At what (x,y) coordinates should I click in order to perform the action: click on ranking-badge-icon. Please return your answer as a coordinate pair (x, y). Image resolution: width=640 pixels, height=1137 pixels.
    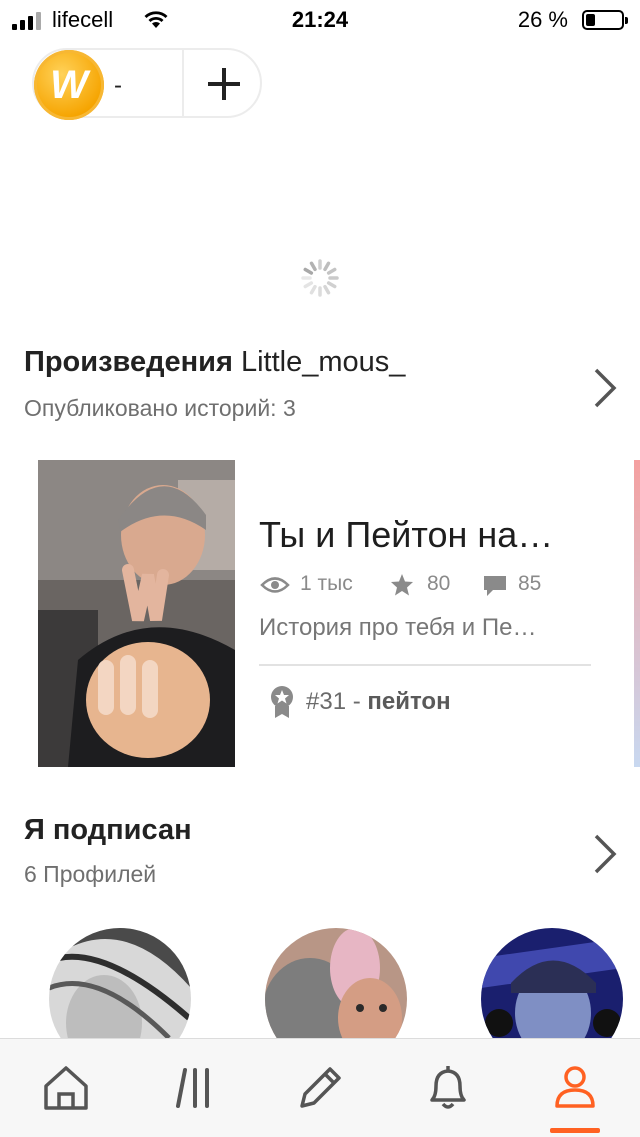
    Looking at the image, I should click on (282, 702).